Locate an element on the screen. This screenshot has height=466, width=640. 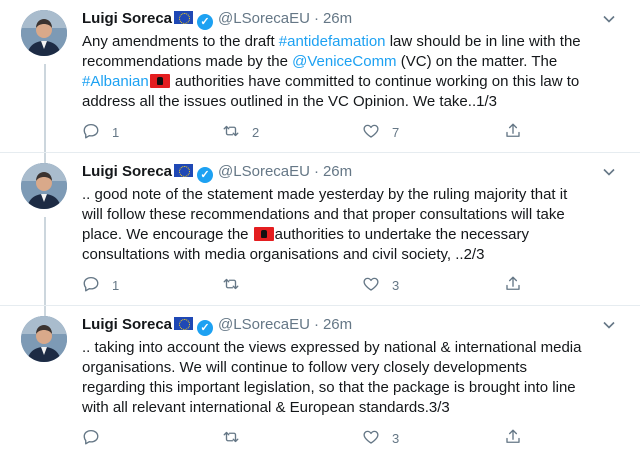
retweet-count: 2 is located at coordinates (256, 132).